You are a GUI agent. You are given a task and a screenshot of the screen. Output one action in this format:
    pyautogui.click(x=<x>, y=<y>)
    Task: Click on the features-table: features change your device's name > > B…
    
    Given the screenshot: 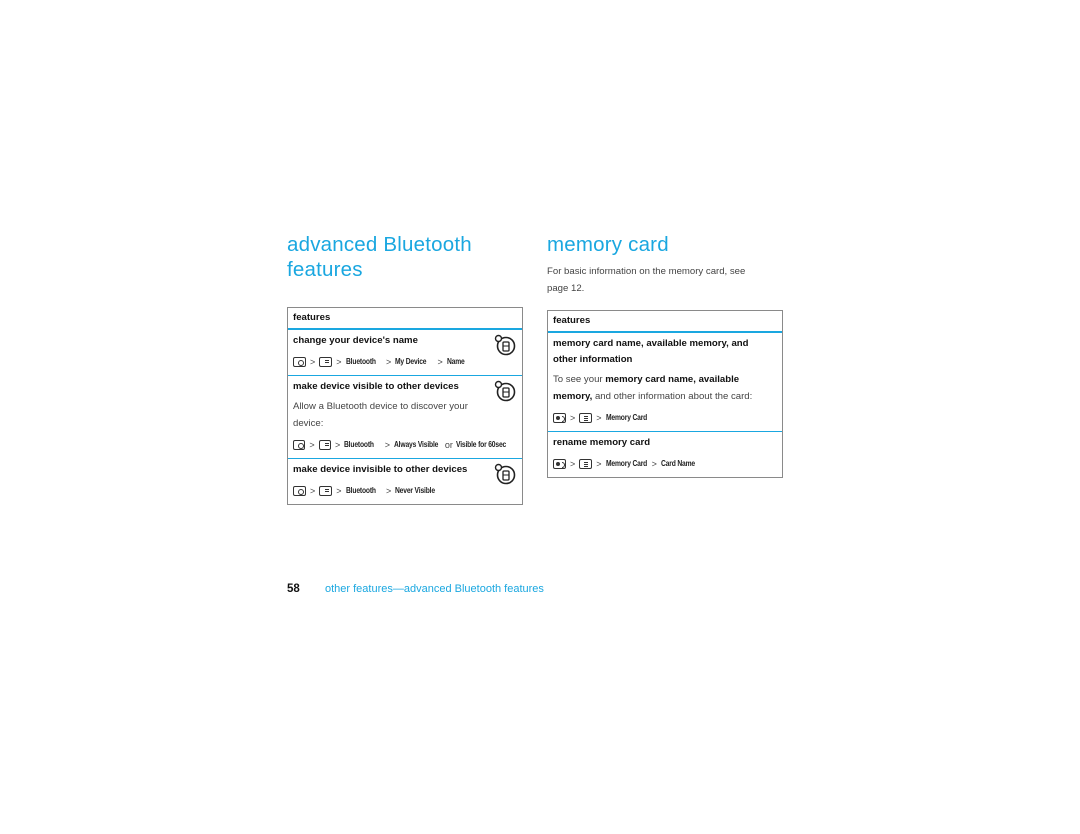 What is the action you would take?
    pyautogui.click(x=405, y=406)
    